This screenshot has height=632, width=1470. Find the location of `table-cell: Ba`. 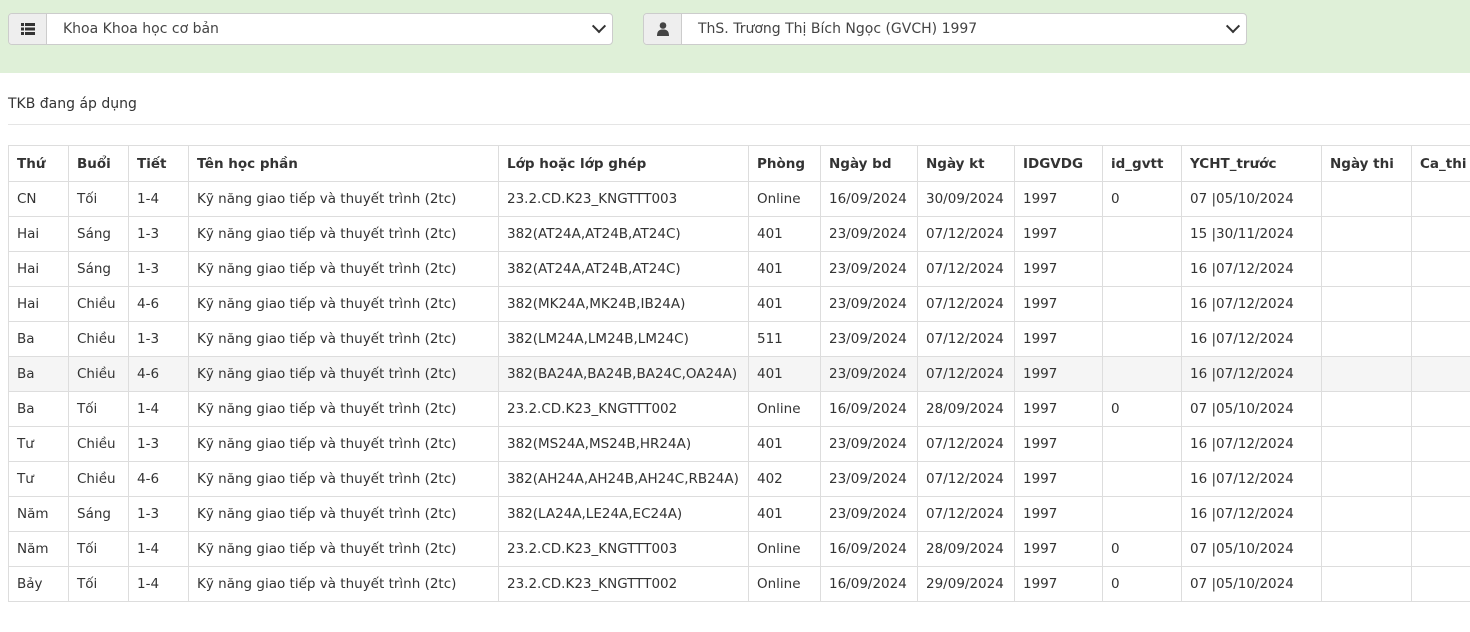

table-cell: Ba is located at coordinates (38, 339).